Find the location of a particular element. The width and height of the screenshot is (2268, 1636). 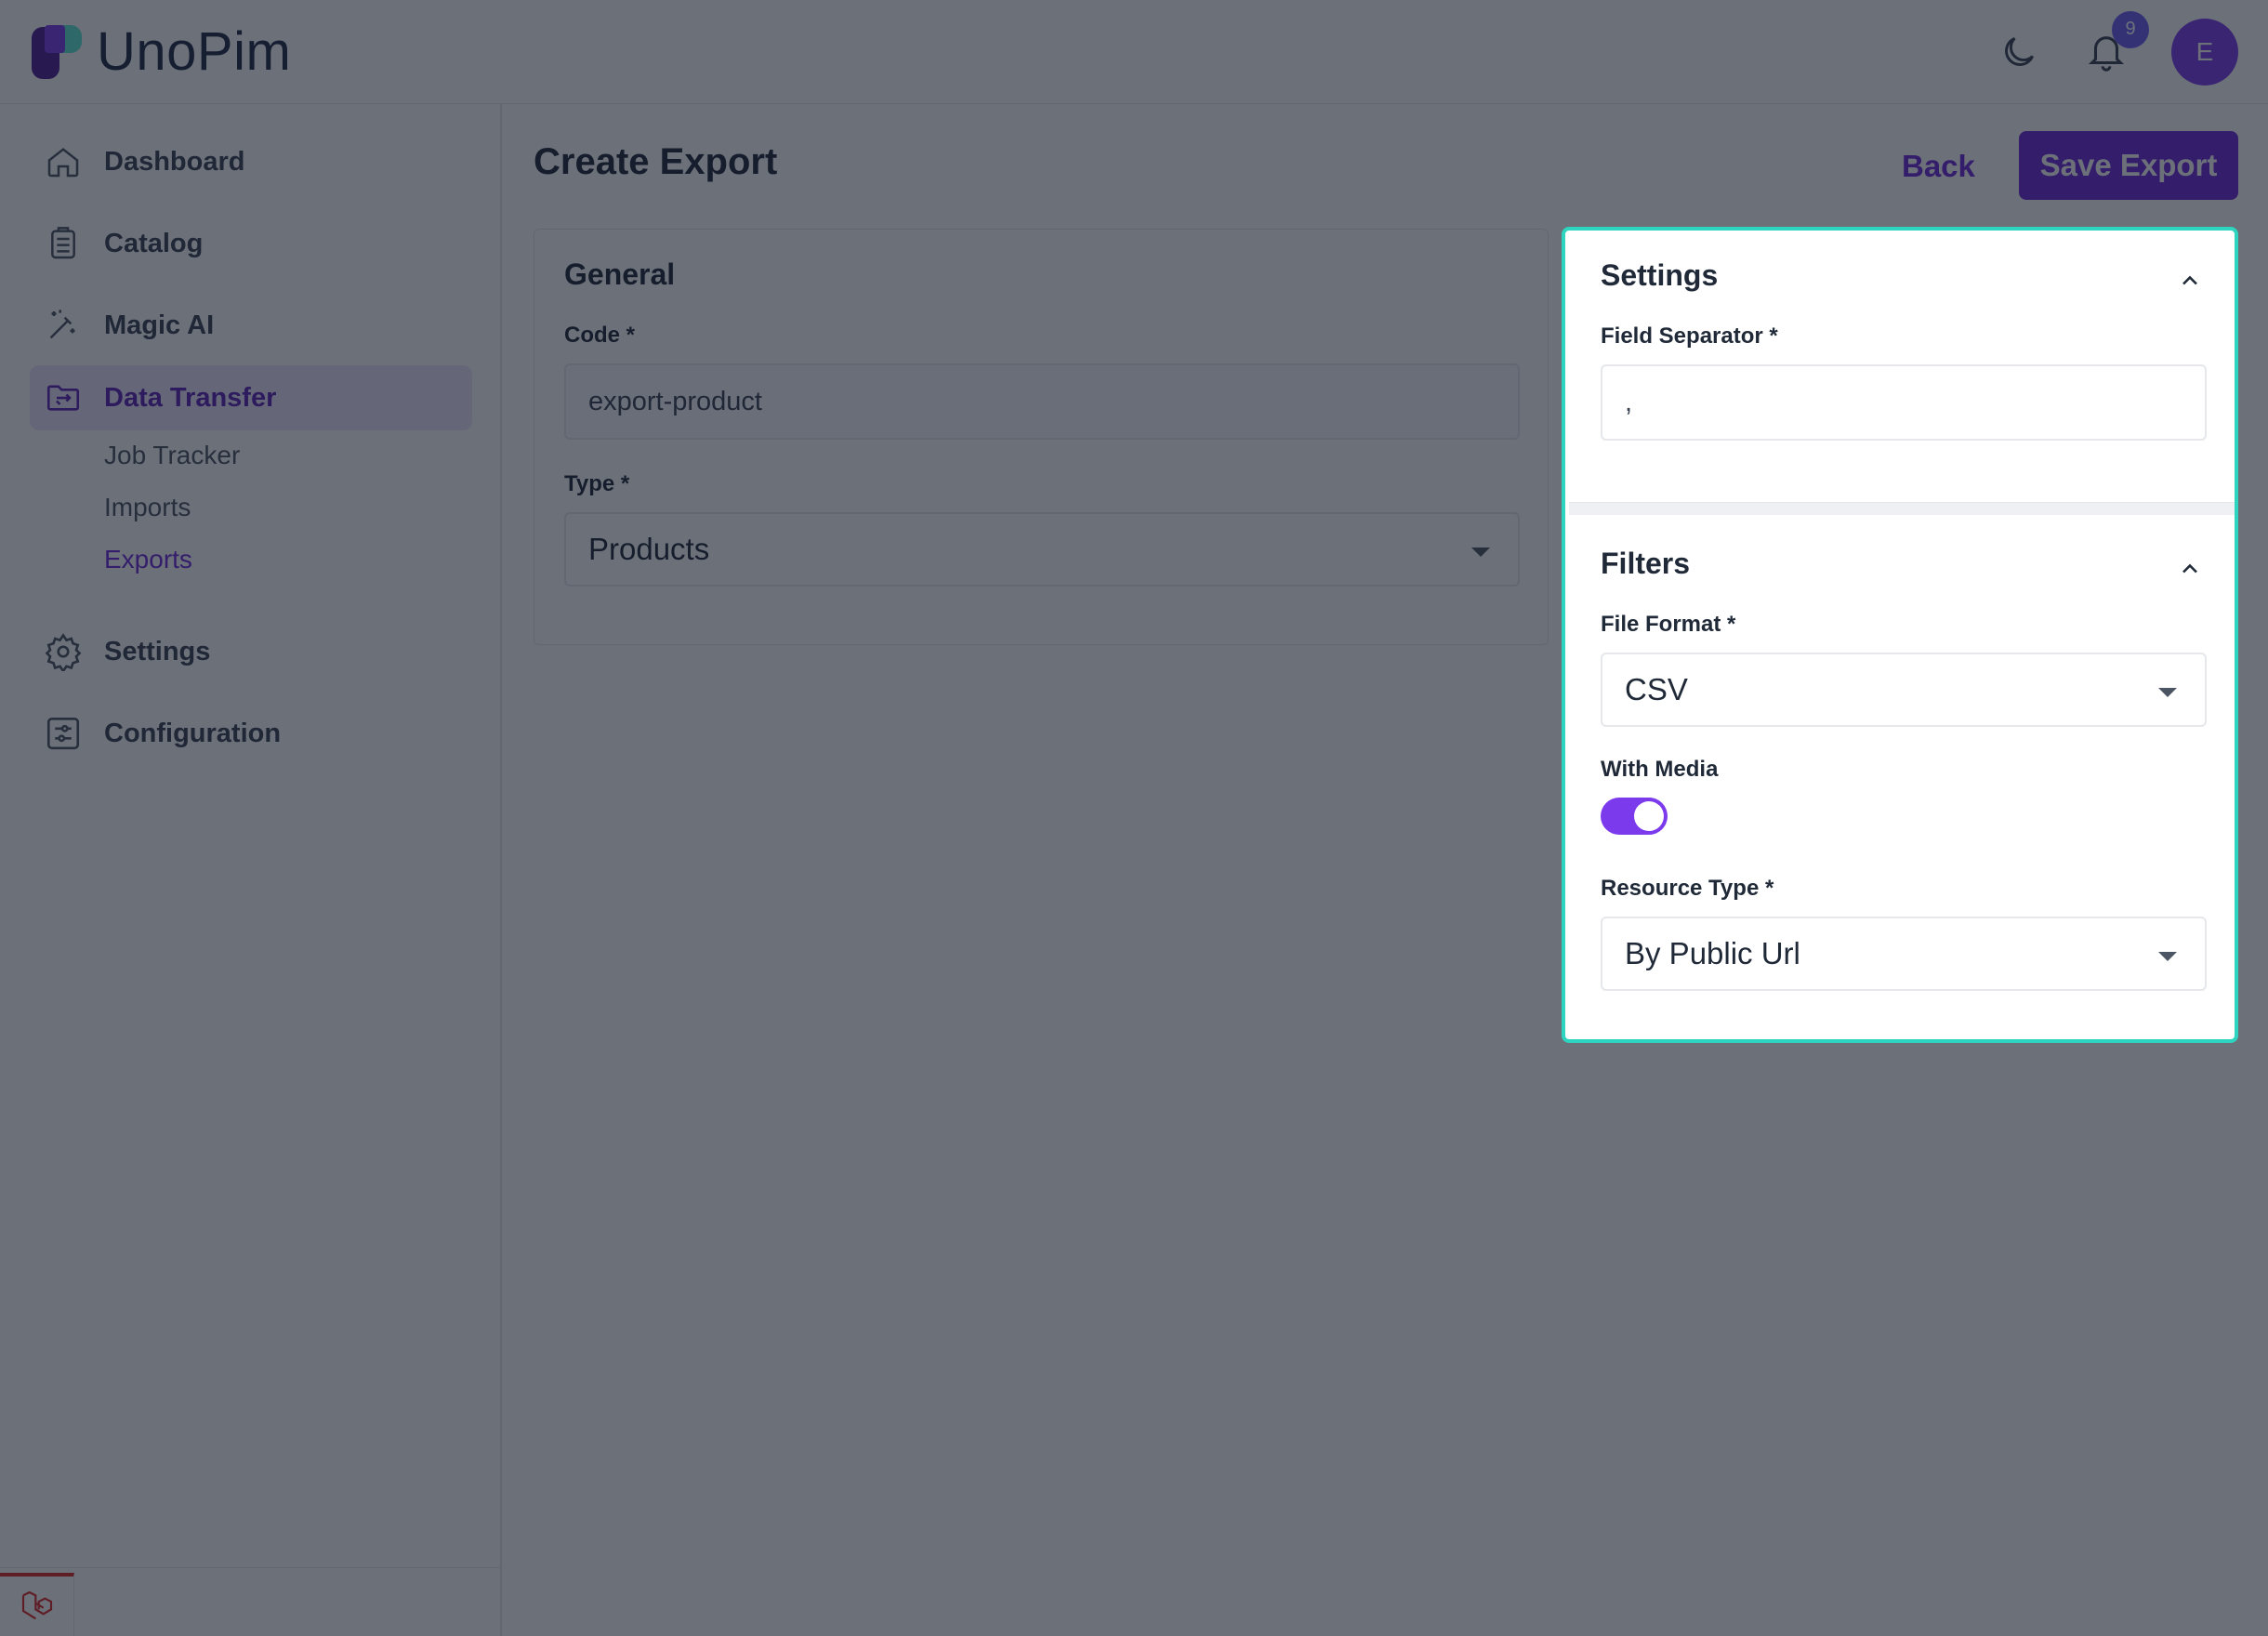

resource-type-label: Resource Type * is located at coordinates (1687, 889).